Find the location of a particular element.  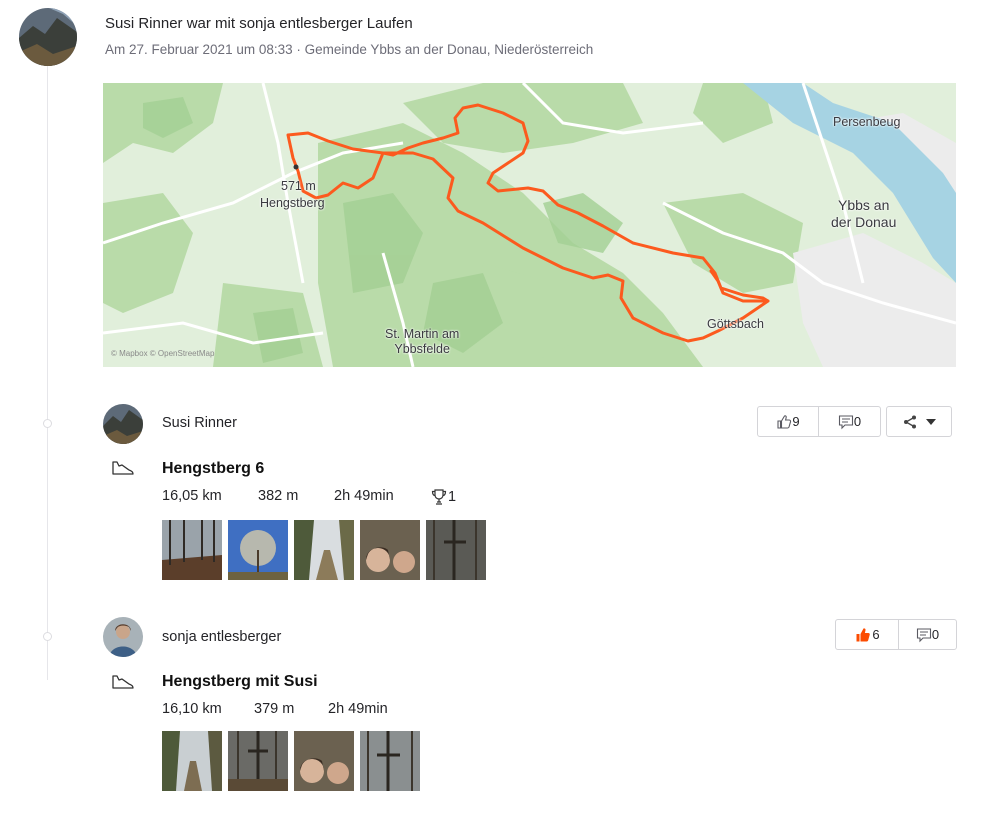

map-label-st-martin: St. Martin am Ybbsfelde is located at coordinates (422, 342).